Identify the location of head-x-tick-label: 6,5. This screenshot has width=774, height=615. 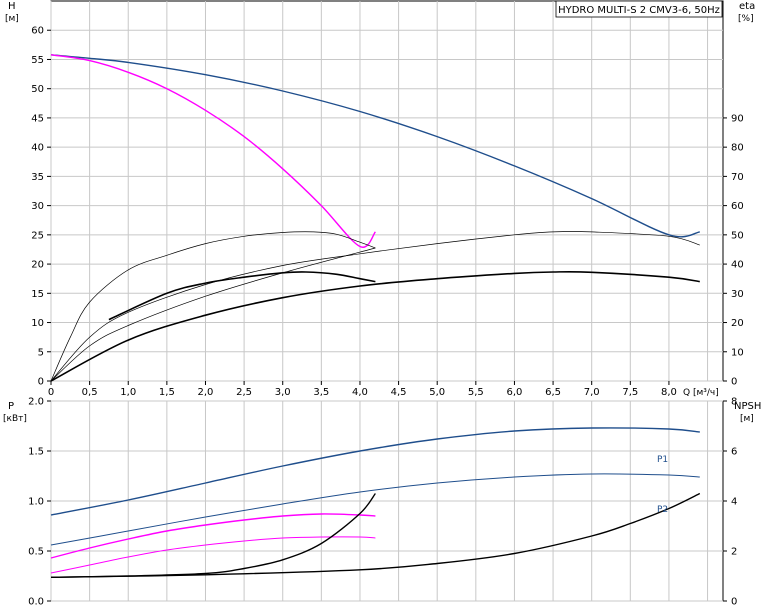
(553, 392).